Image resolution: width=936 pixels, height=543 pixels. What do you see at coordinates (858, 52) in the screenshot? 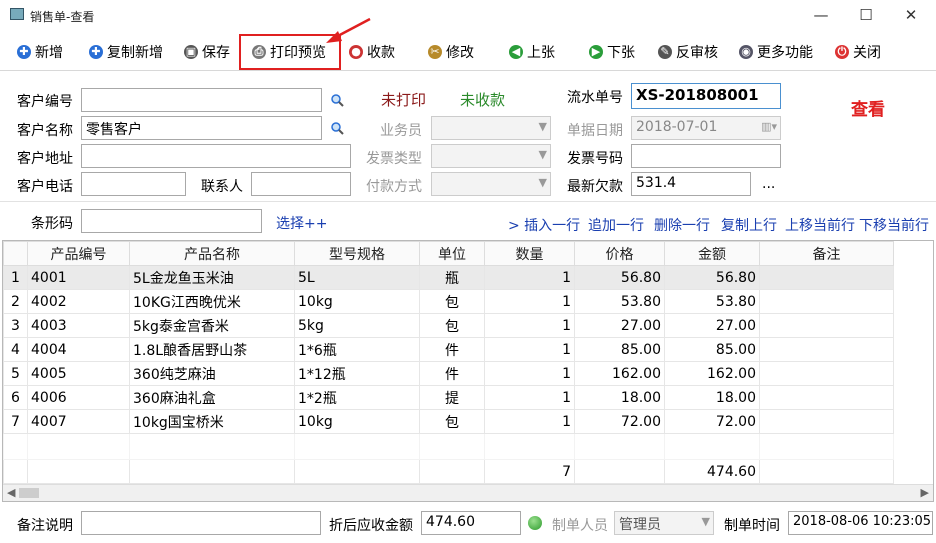
I see `toolbar-button-10: ⏻ 关闭` at bounding box center [858, 52].